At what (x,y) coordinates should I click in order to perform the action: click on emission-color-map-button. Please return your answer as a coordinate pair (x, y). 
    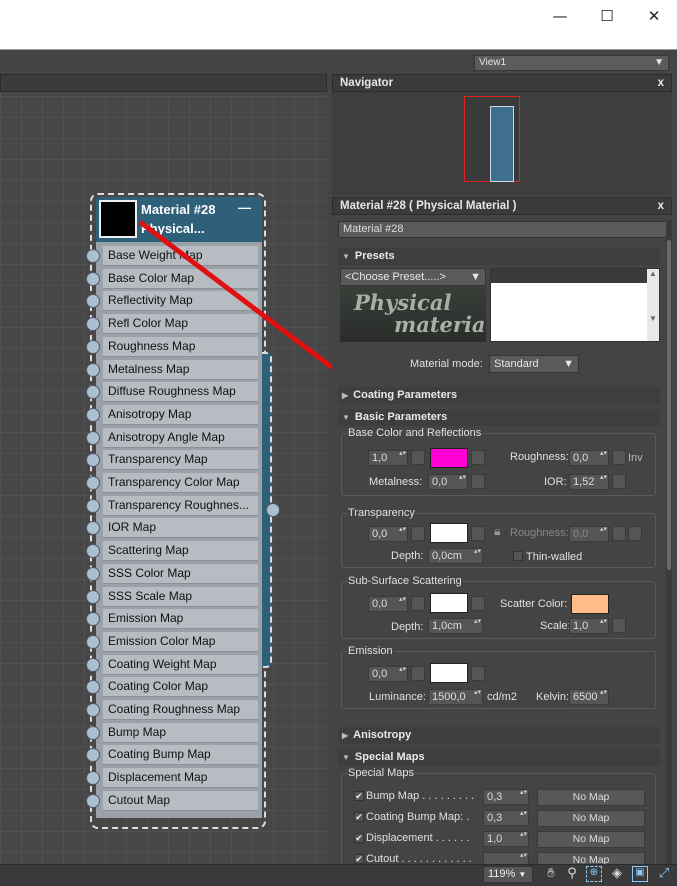
    Looking at the image, I should click on (478, 673).